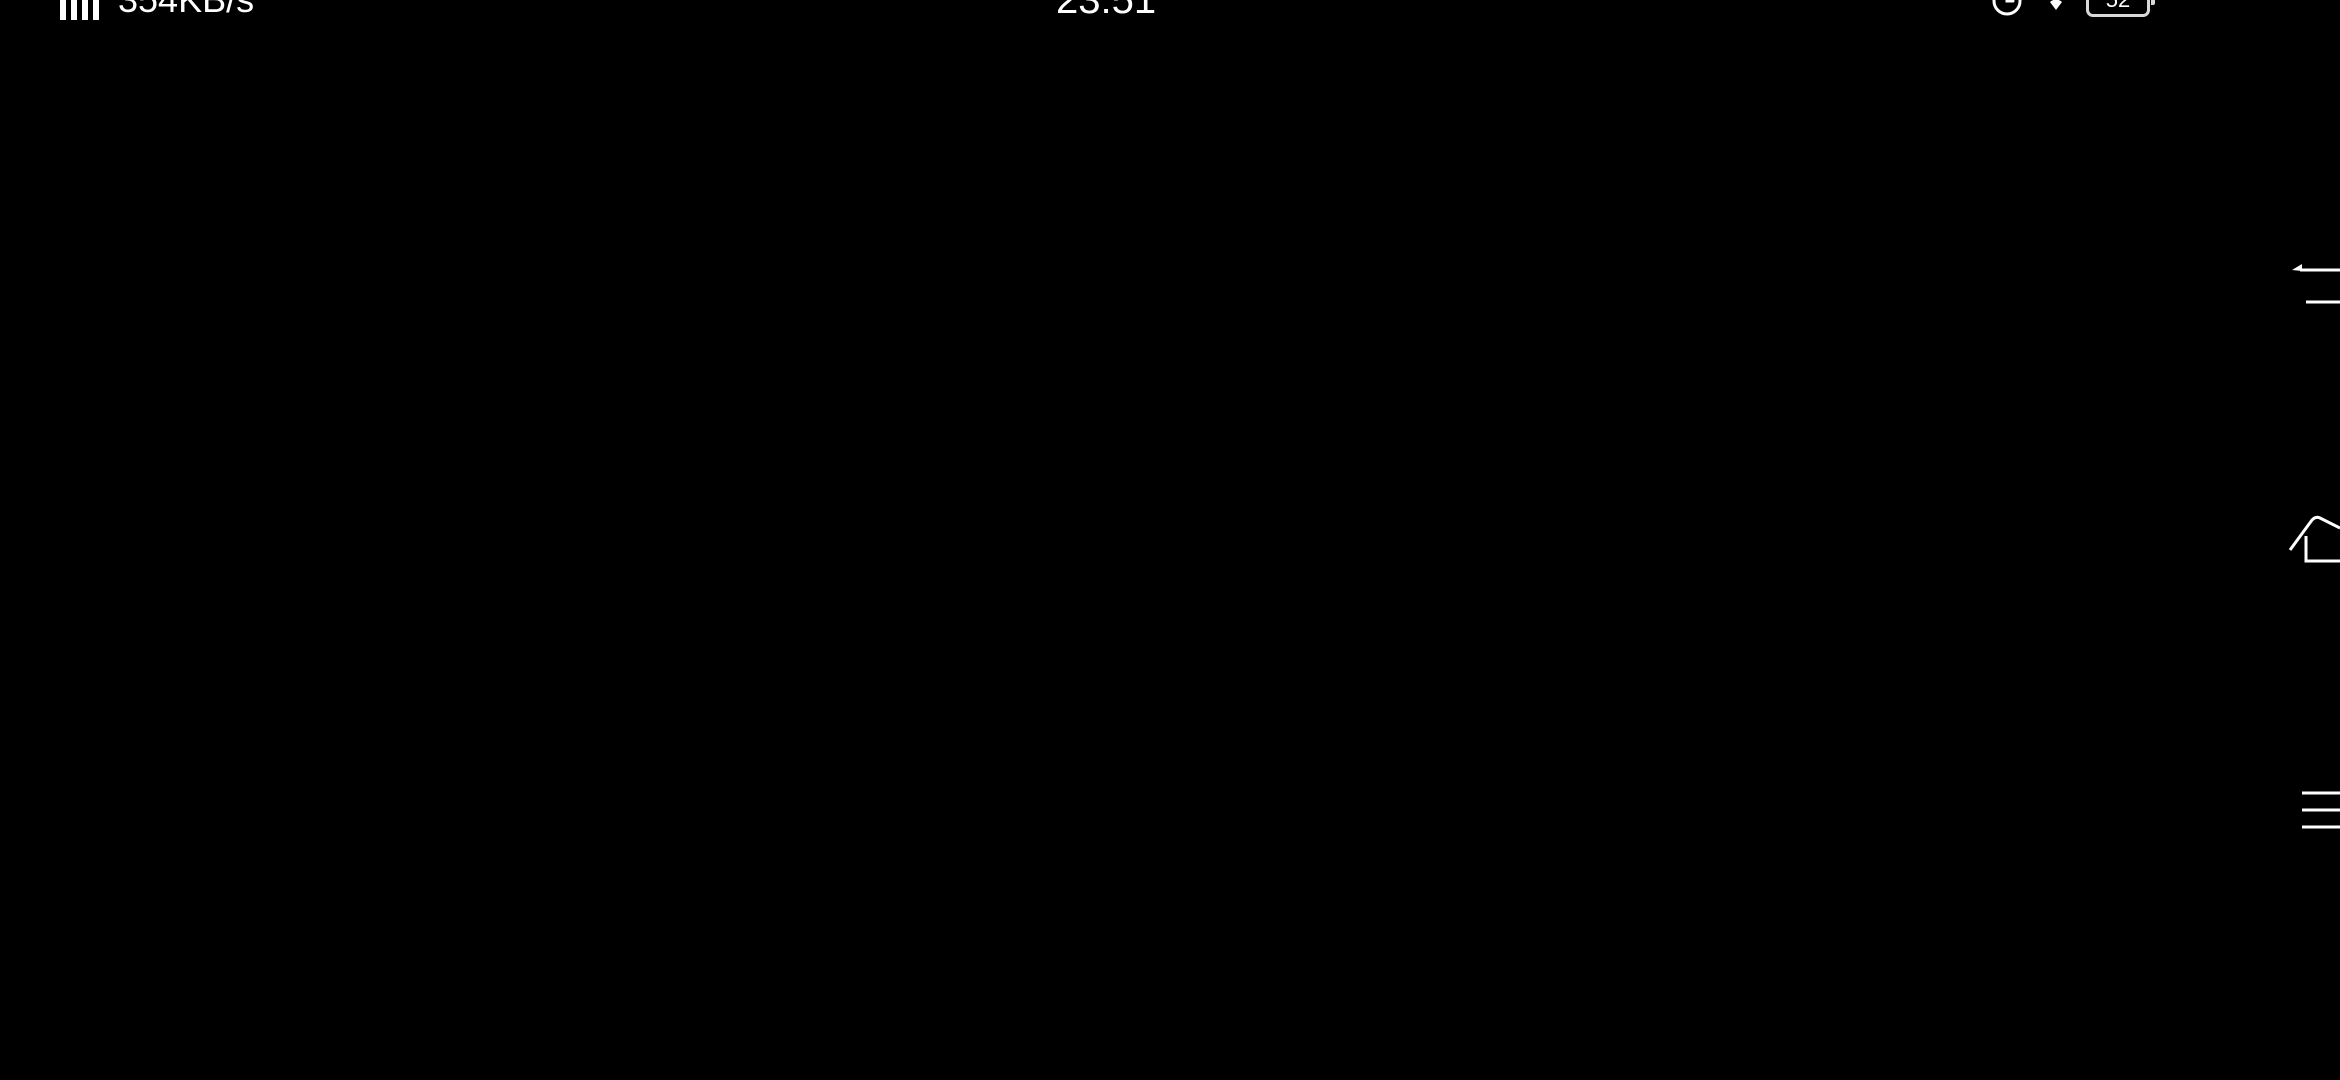  Describe the element at coordinates (2056, 5) in the screenshot. I see `wifi-icon` at that location.